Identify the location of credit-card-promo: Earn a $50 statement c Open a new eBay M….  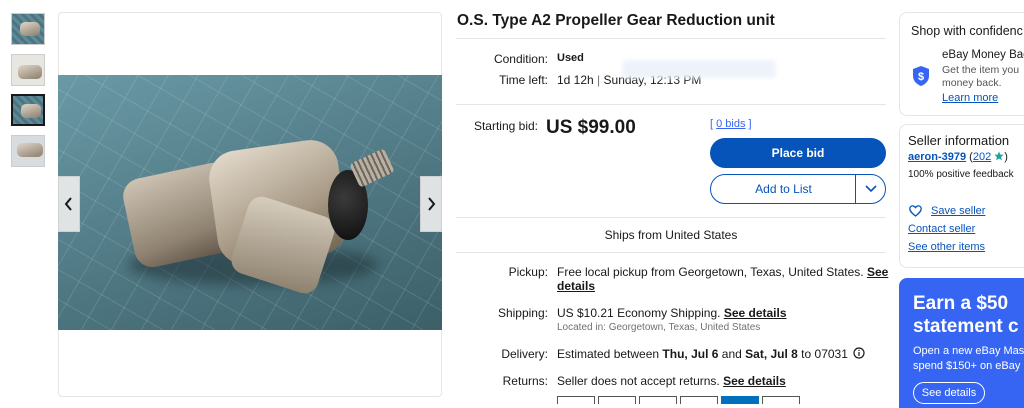
(961, 343).